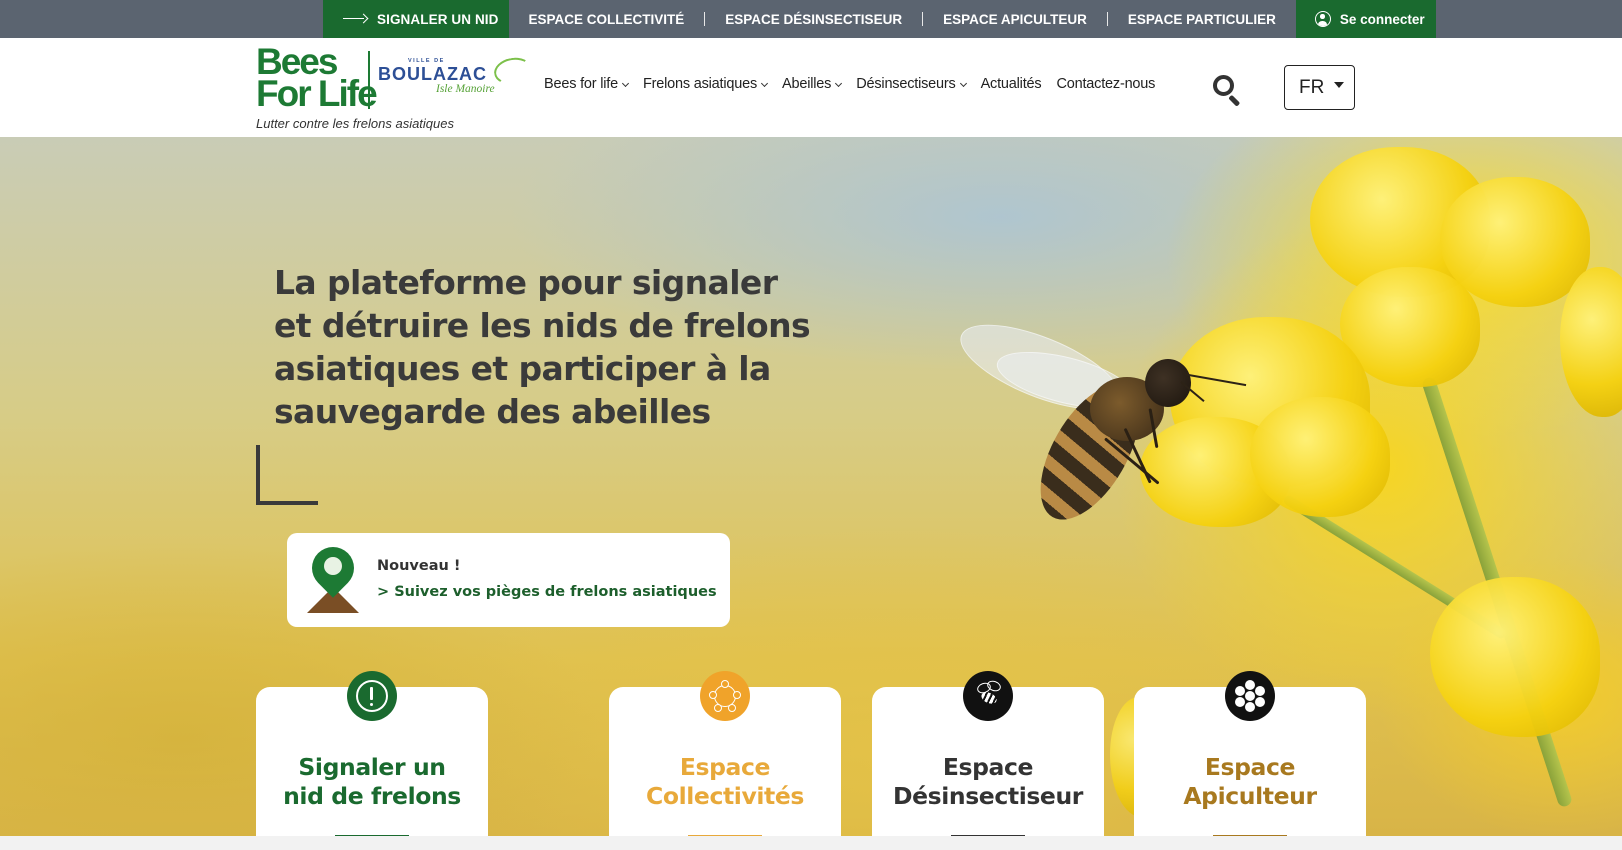 This screenshot has width=1622, height=850. What do you see at coordinates (432, 74) in the screenshot?
I see `logo-city: BOULAZAC` at bounding box center [432, 74].